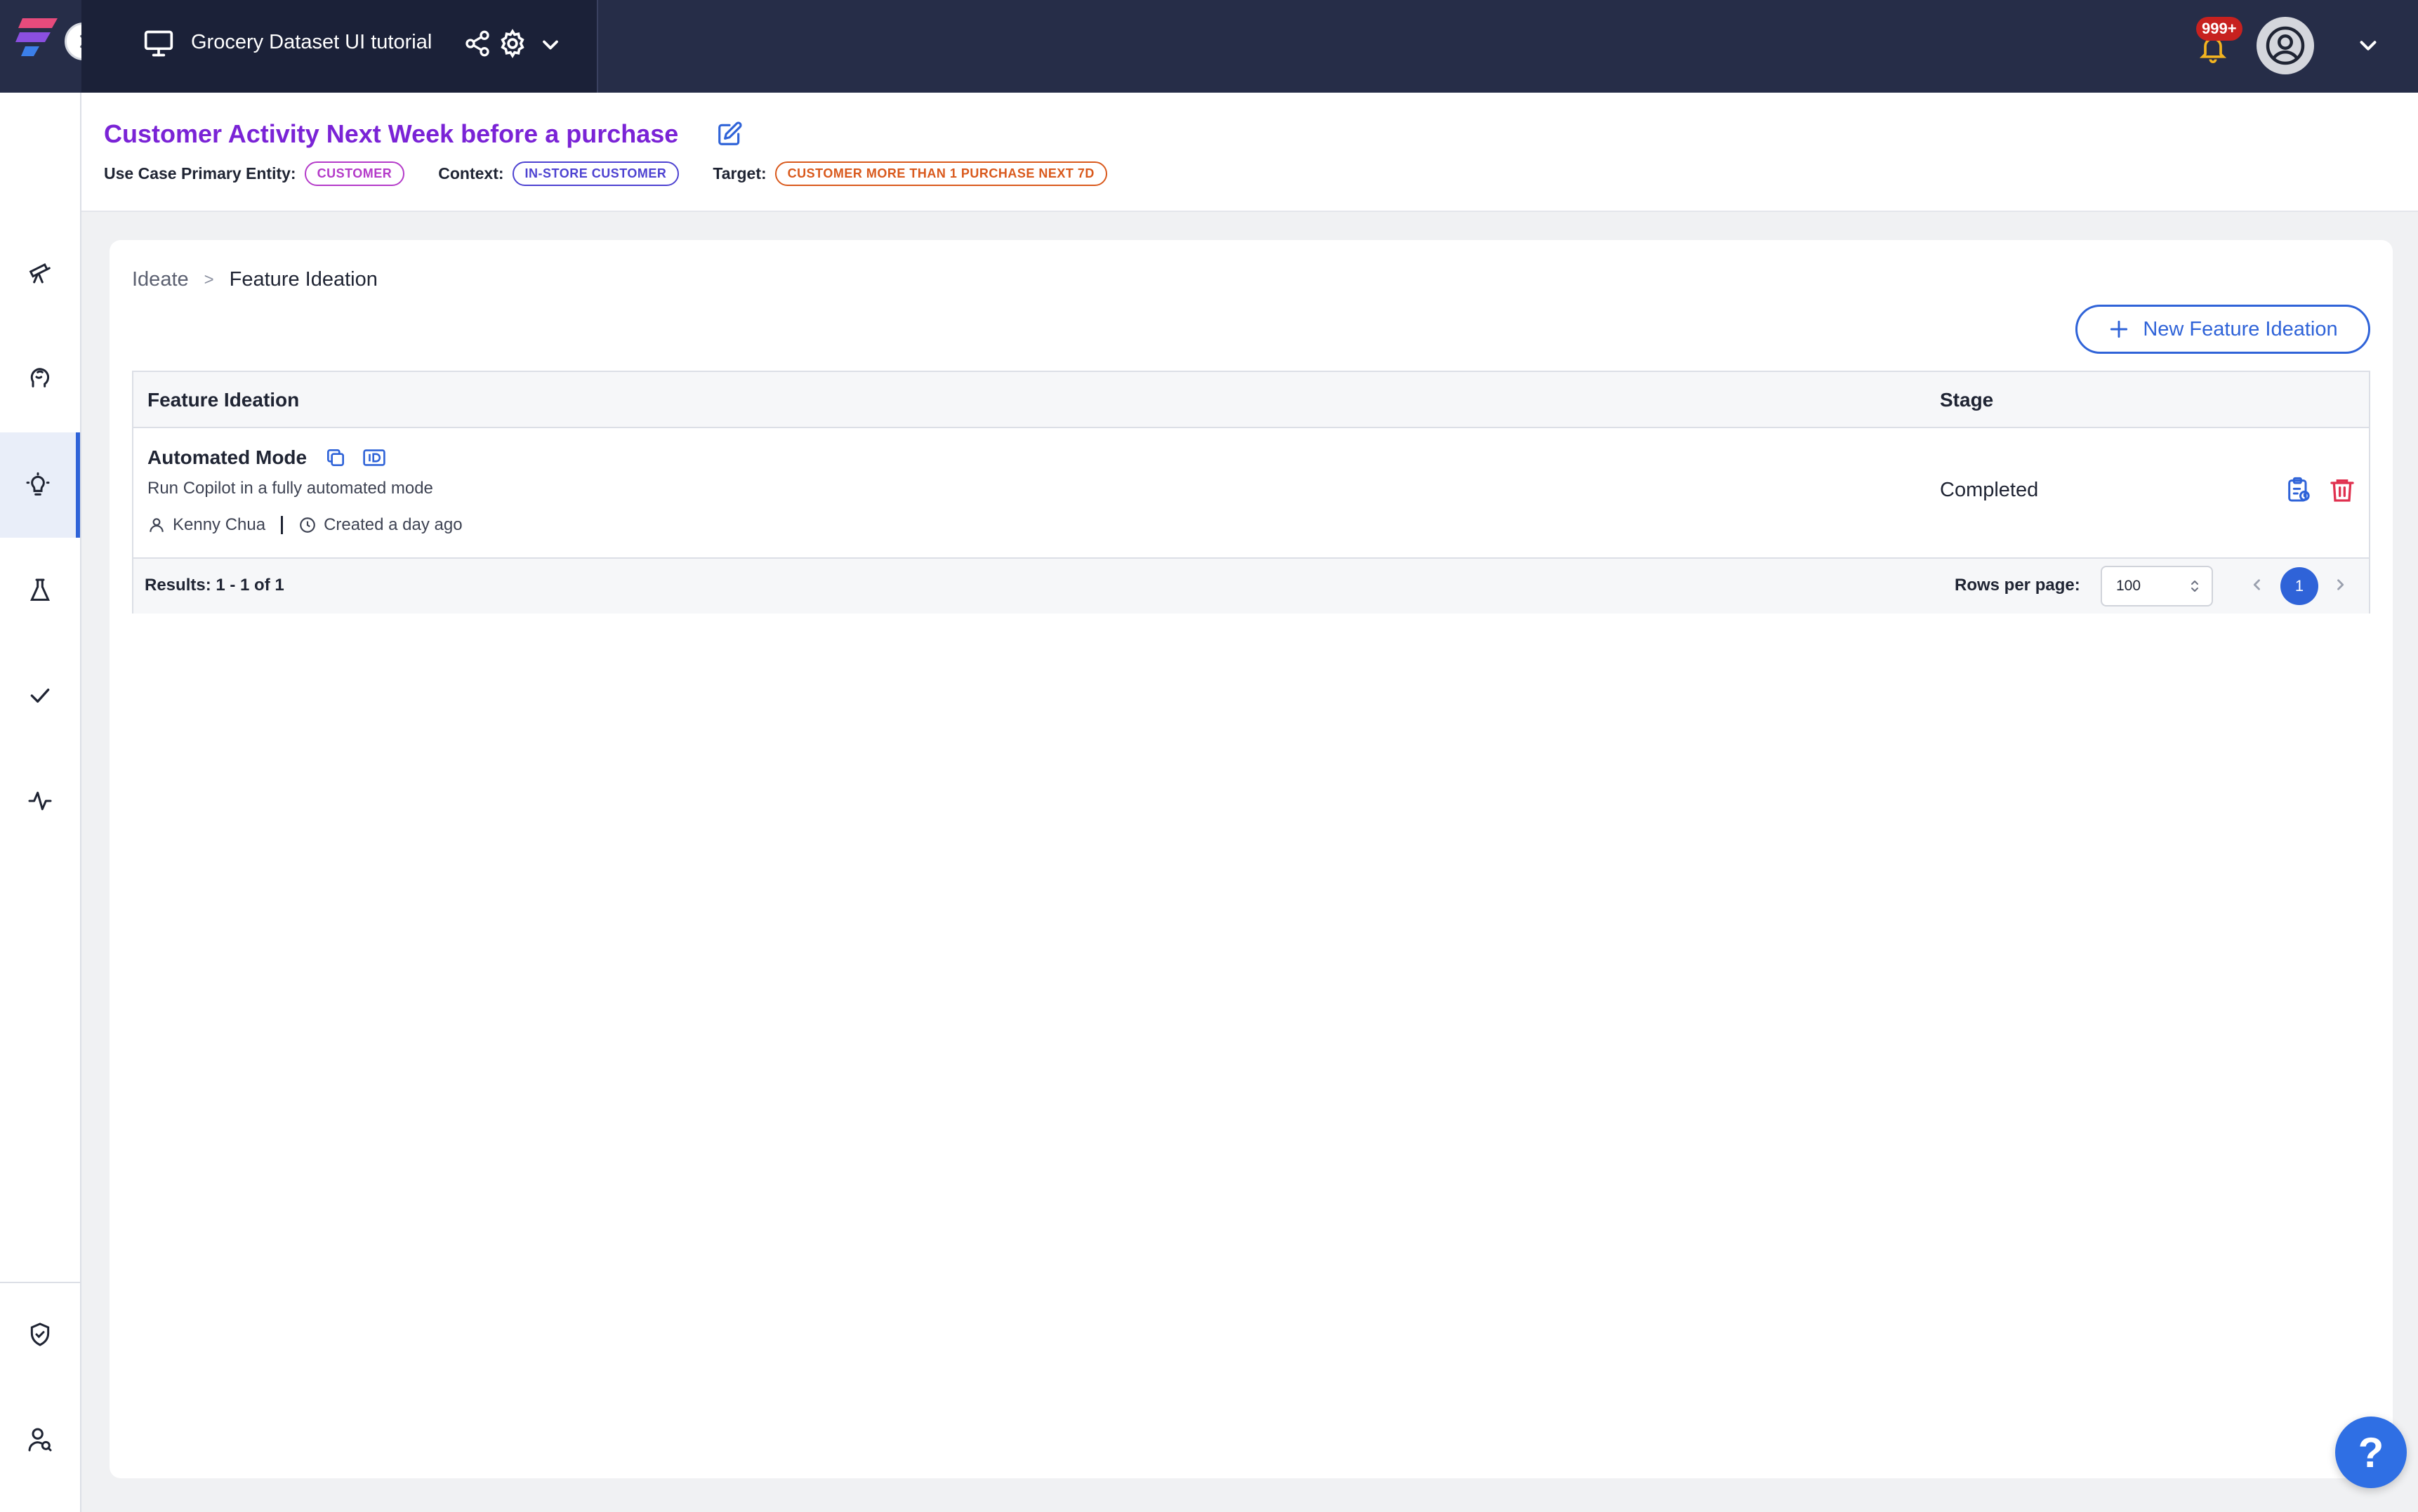  I want to click on project-title: Grocery Dataset UI tutorial, so click(311, 42).